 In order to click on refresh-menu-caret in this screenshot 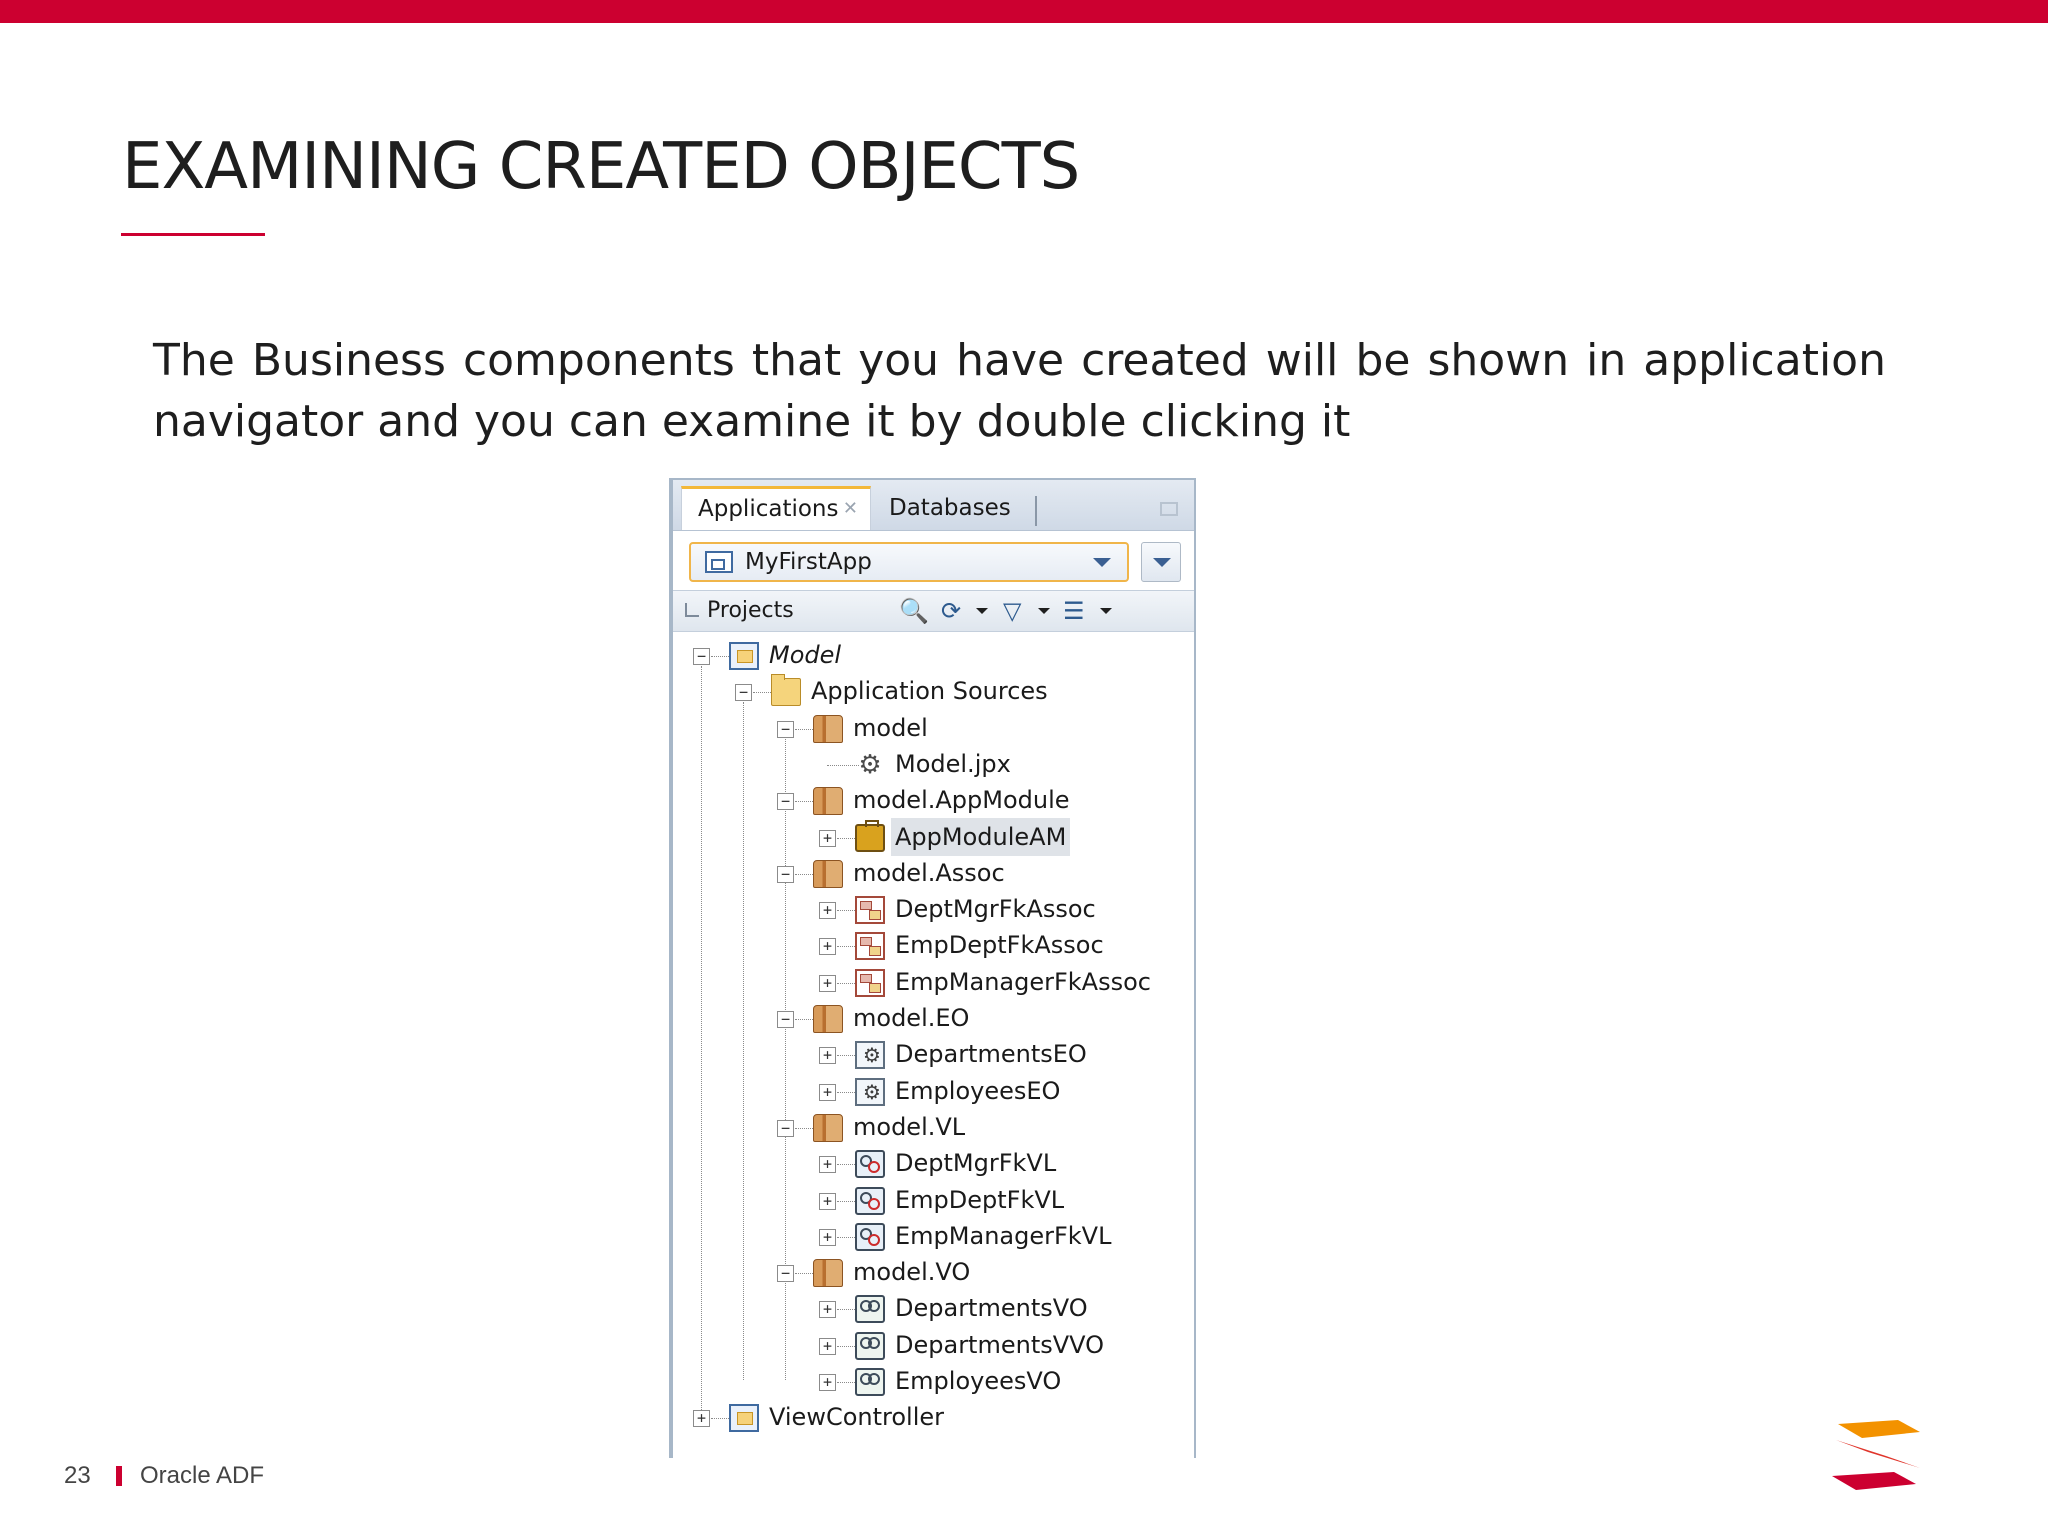, I will do `click(982, 611)`.